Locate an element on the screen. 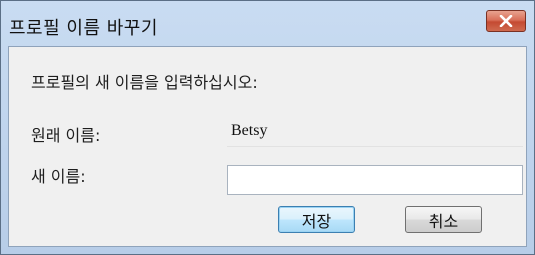 This screenshot has height=255, width=535. new-name-label: 새 이름: is located at coordinates (58, 176).